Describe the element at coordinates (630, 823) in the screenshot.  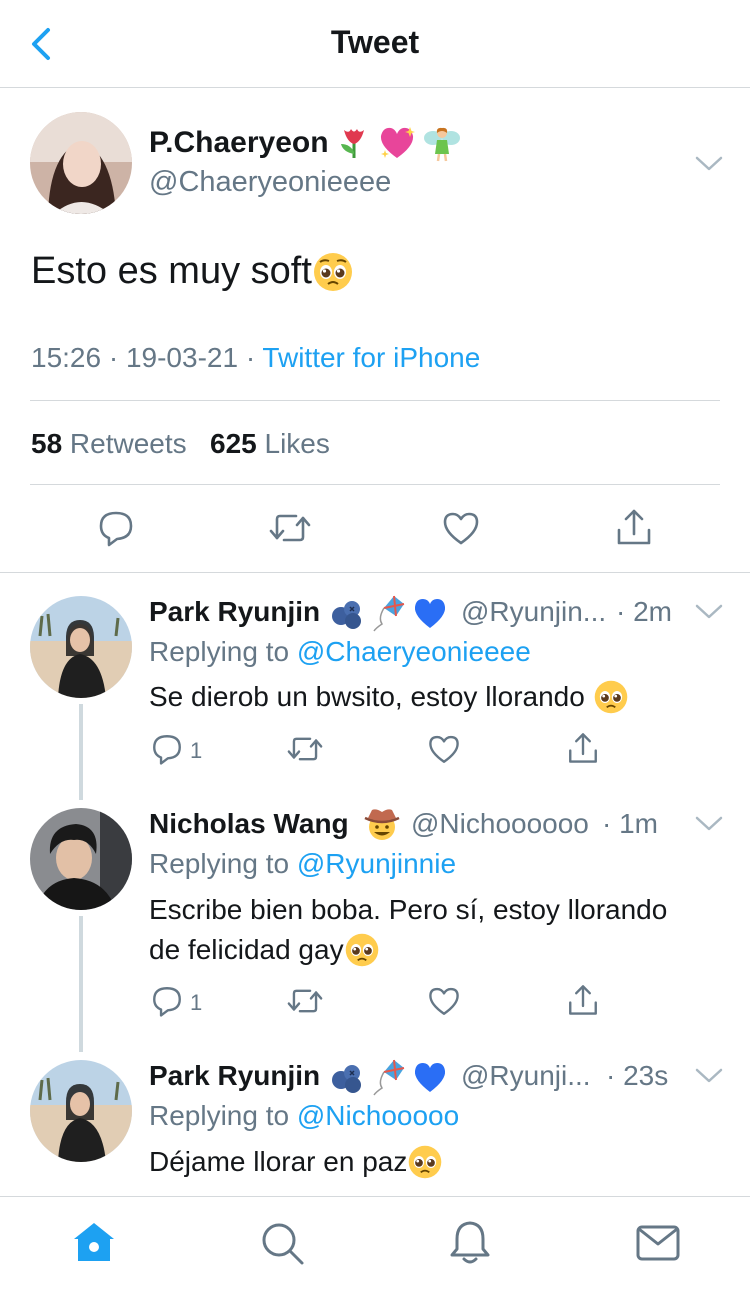
I see `reply-timestamp: · 1m` at that location.